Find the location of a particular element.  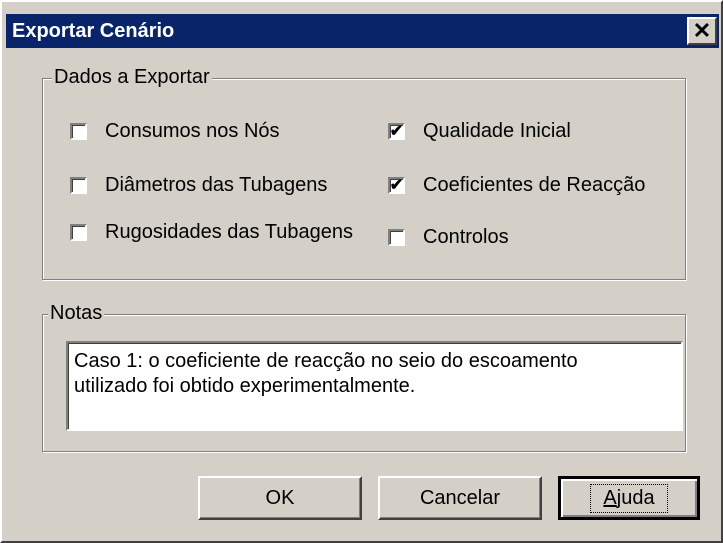

cancel-button-label: Cancelar is located at coordinates (460, 497).